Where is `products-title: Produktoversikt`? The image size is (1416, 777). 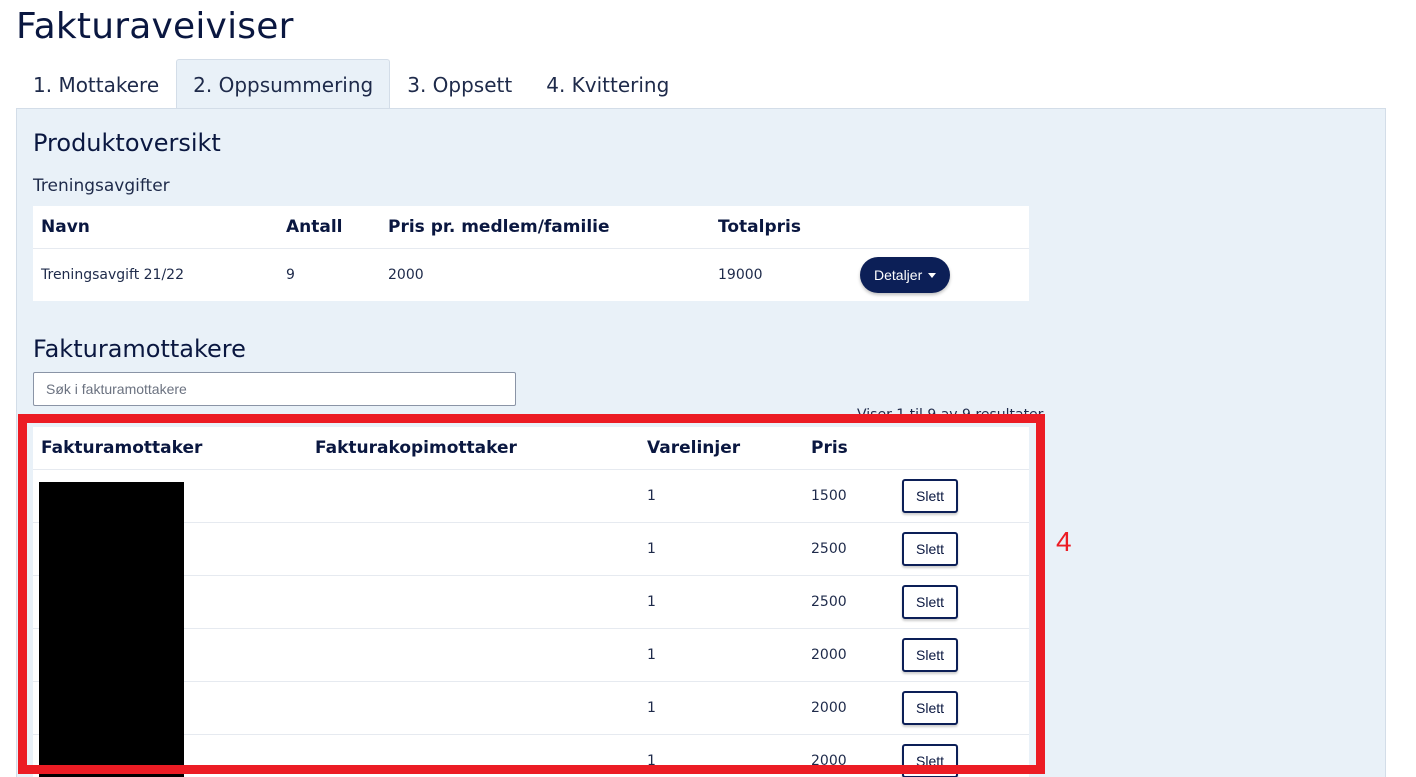 products-title: Produktoversikt is located at coordinates (127, 143).